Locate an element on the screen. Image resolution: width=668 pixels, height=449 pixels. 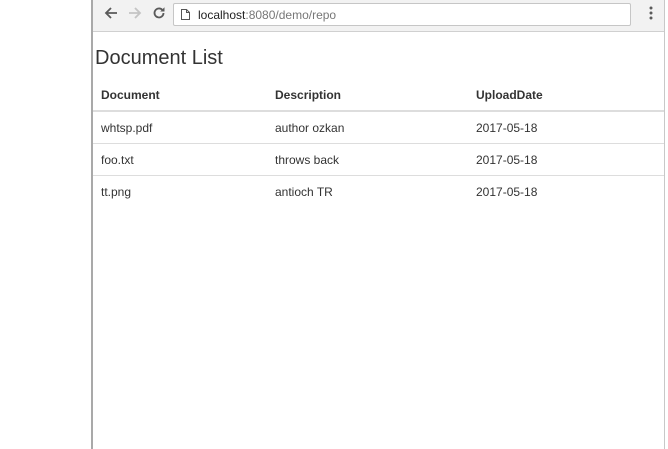
browser-menu-button is located at coordinates (651, 15).